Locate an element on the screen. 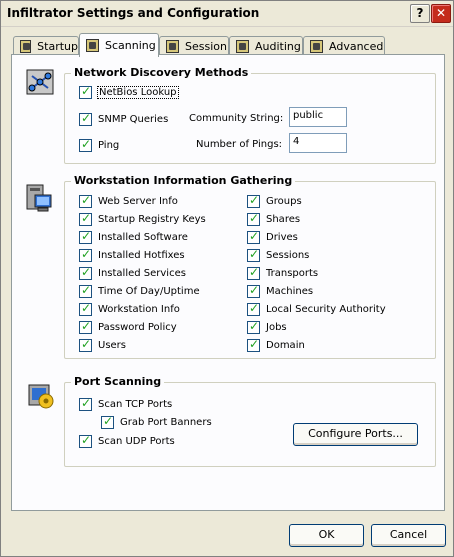  users-checkbox: Users is located at coordinates (103, 344).